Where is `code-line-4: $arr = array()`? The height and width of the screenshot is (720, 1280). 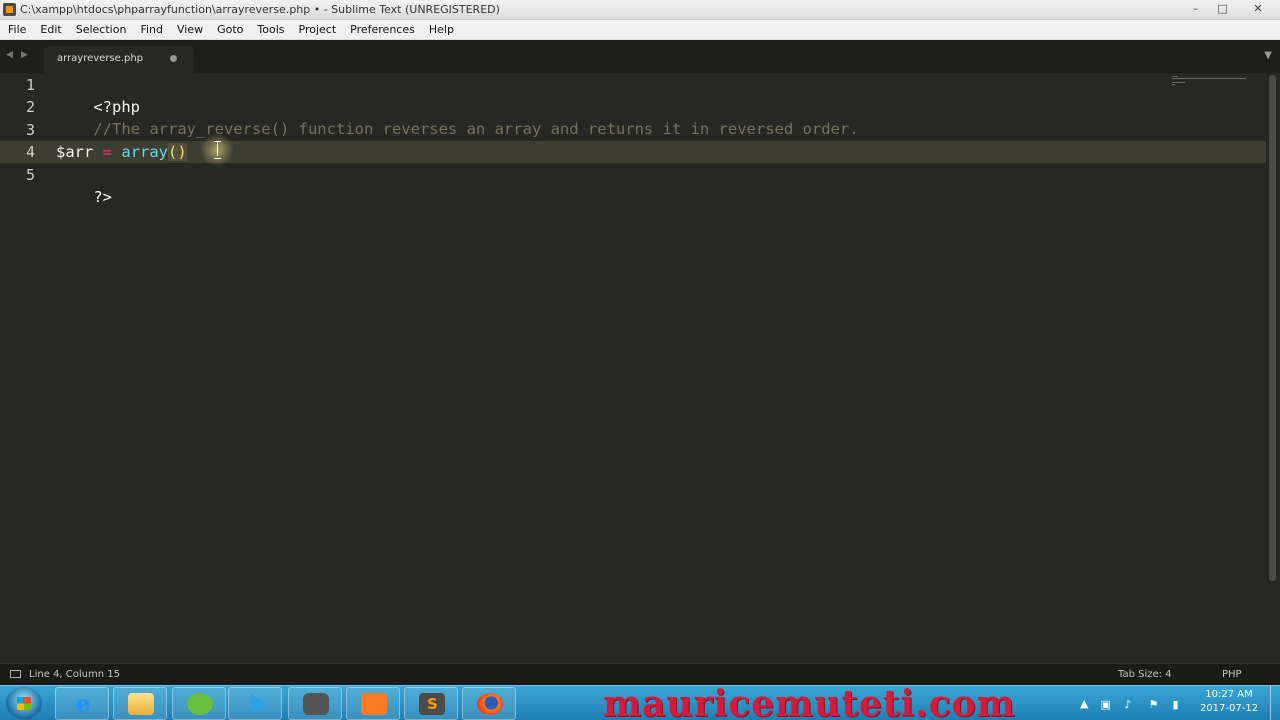 code-line-4: $arr = array() is located at coordinates (121, 152).